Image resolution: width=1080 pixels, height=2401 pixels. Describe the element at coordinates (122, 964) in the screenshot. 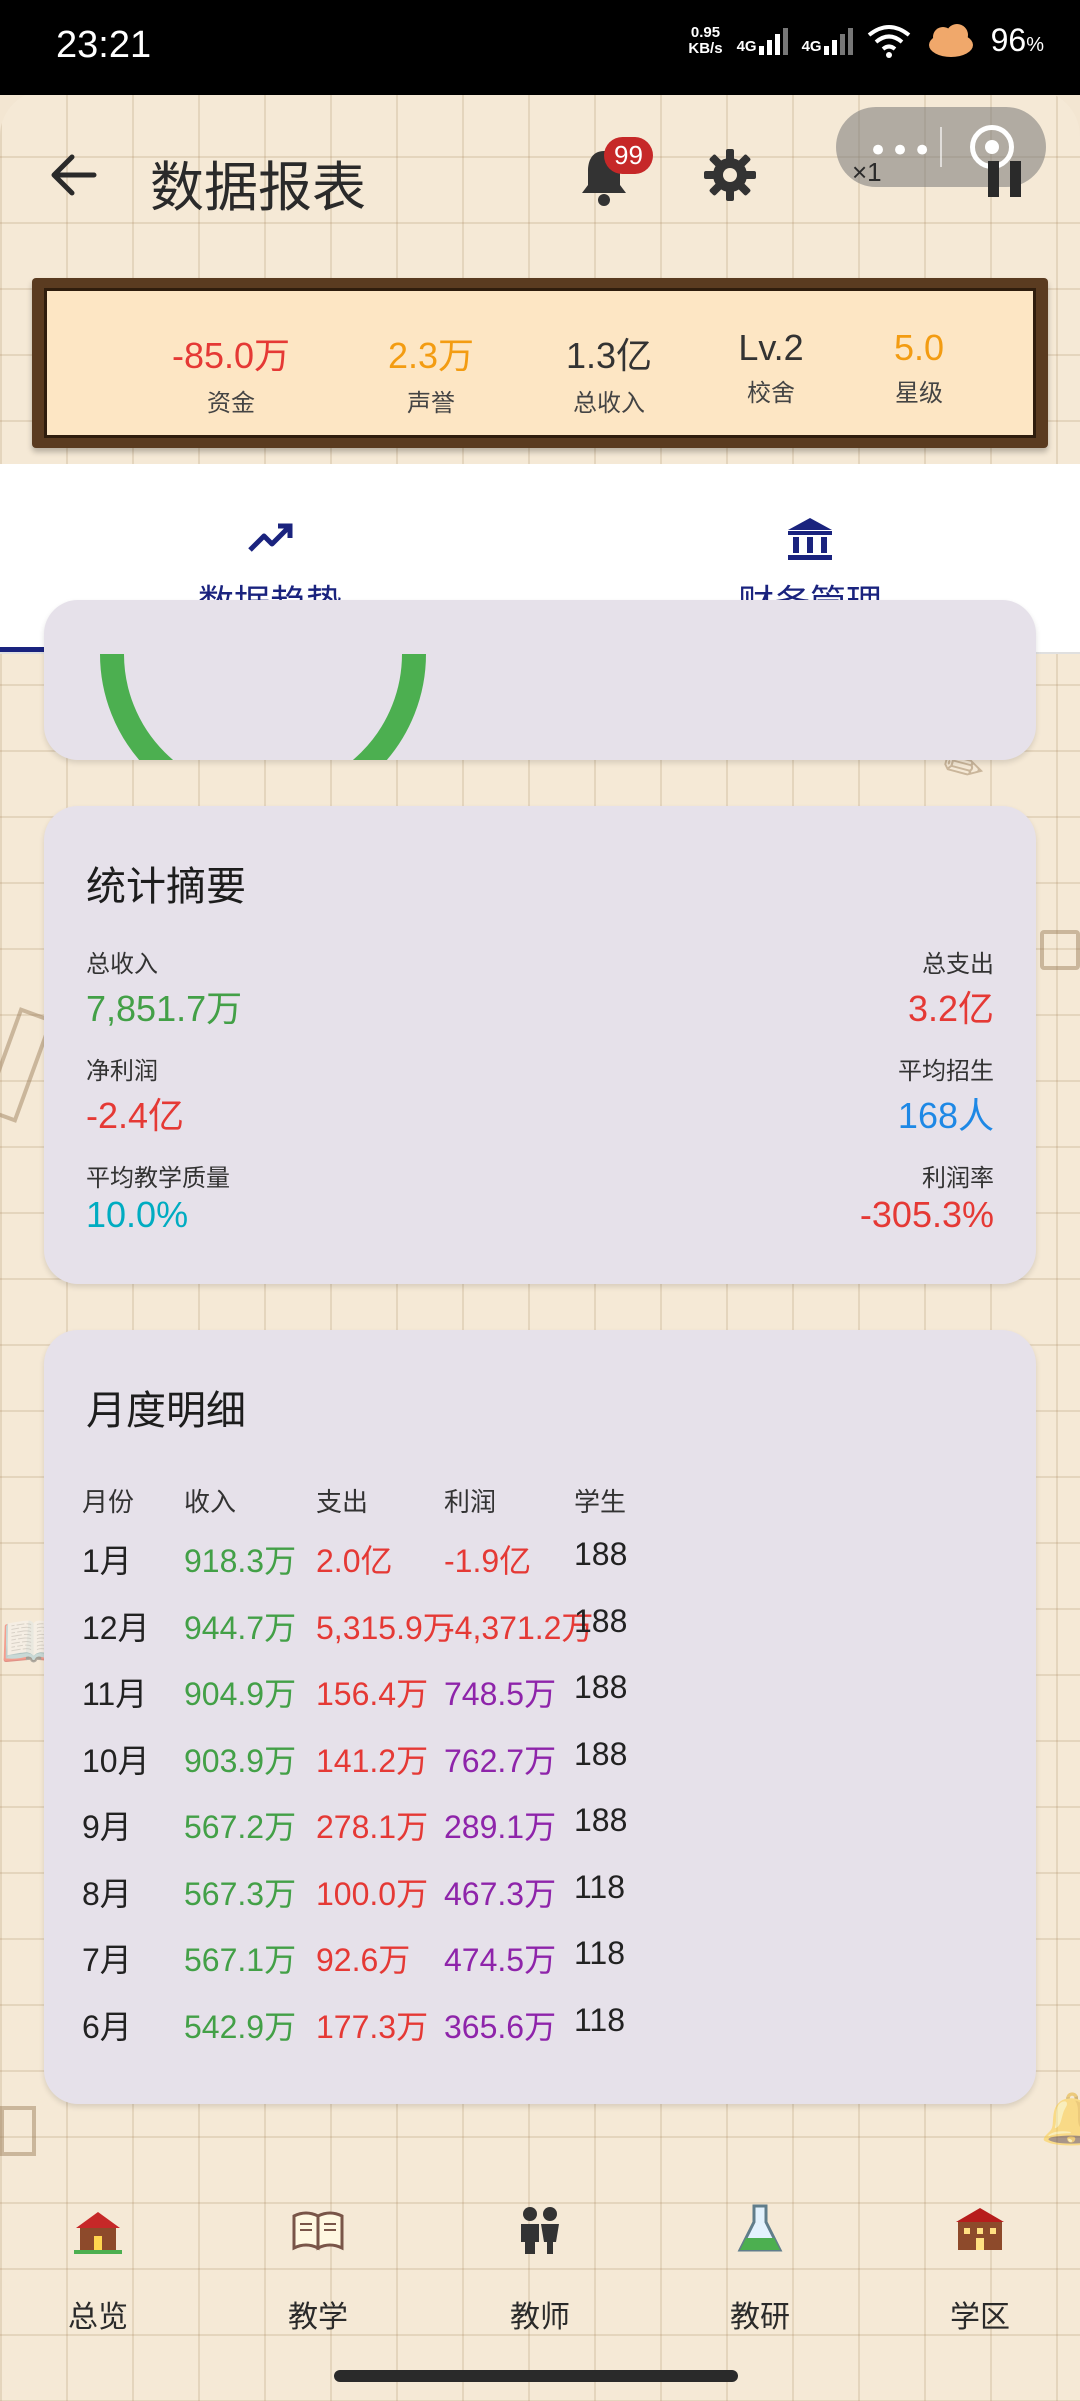

I see `total-income-label: 总收入` at that location.